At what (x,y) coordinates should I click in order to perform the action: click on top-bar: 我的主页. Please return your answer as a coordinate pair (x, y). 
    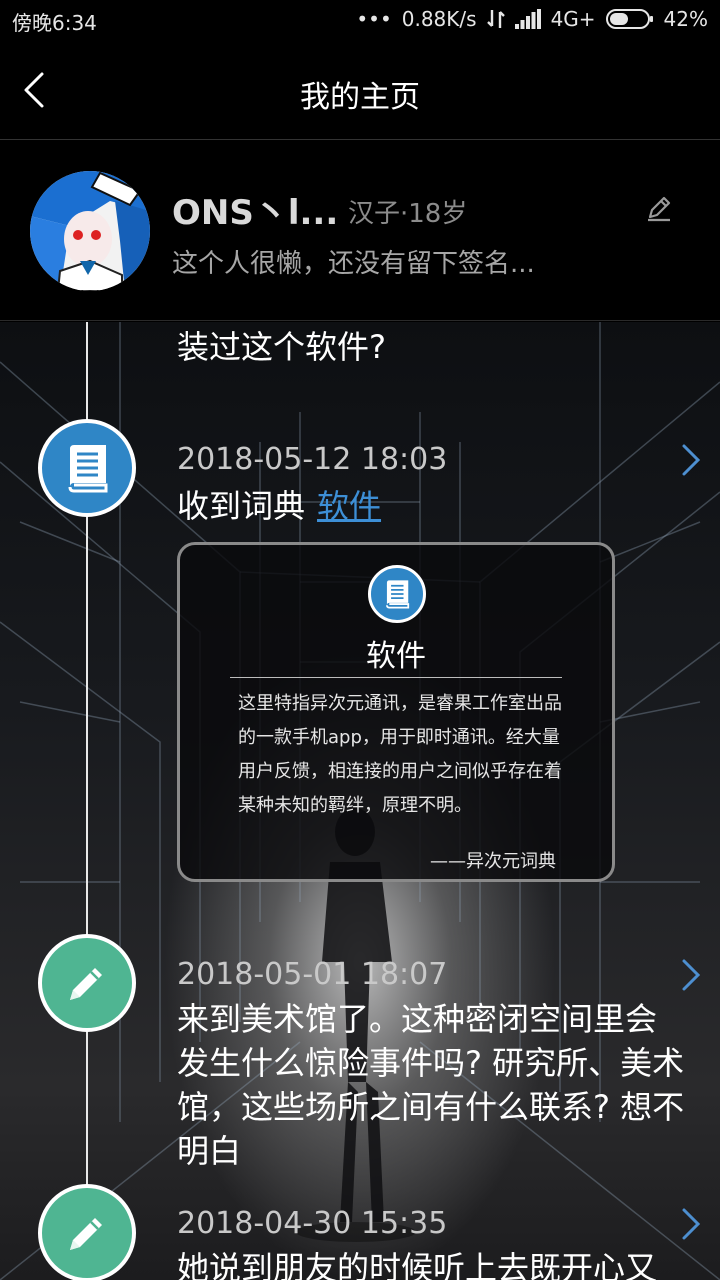
    Looking at the image, I should click on (360, 90).